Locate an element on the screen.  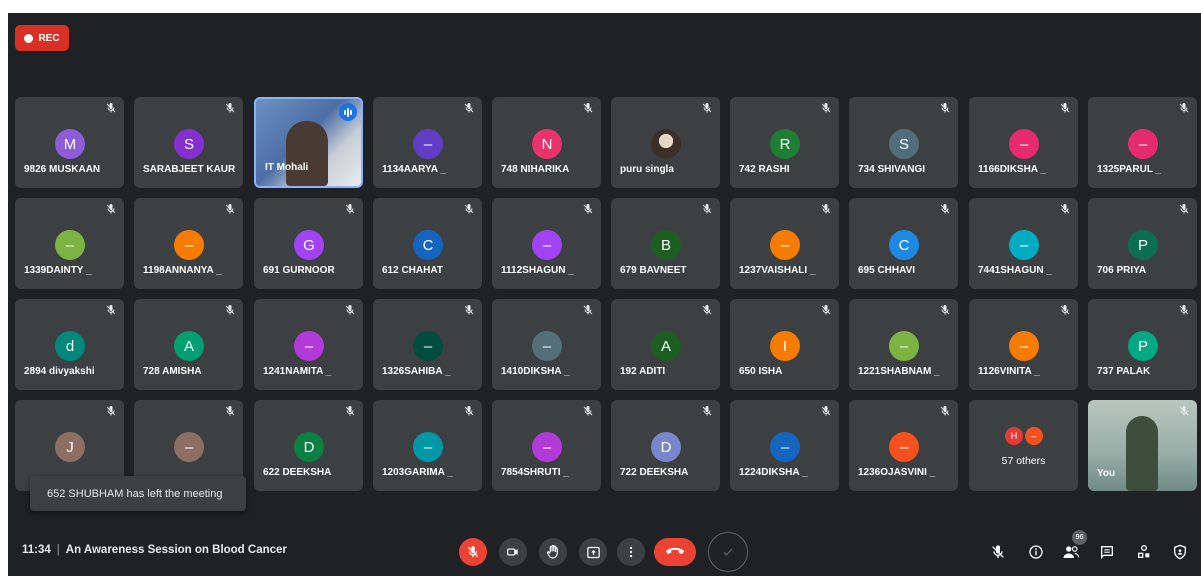
participant-tile: – 1221SHABNAM _ is located at coordinates (903, 344).